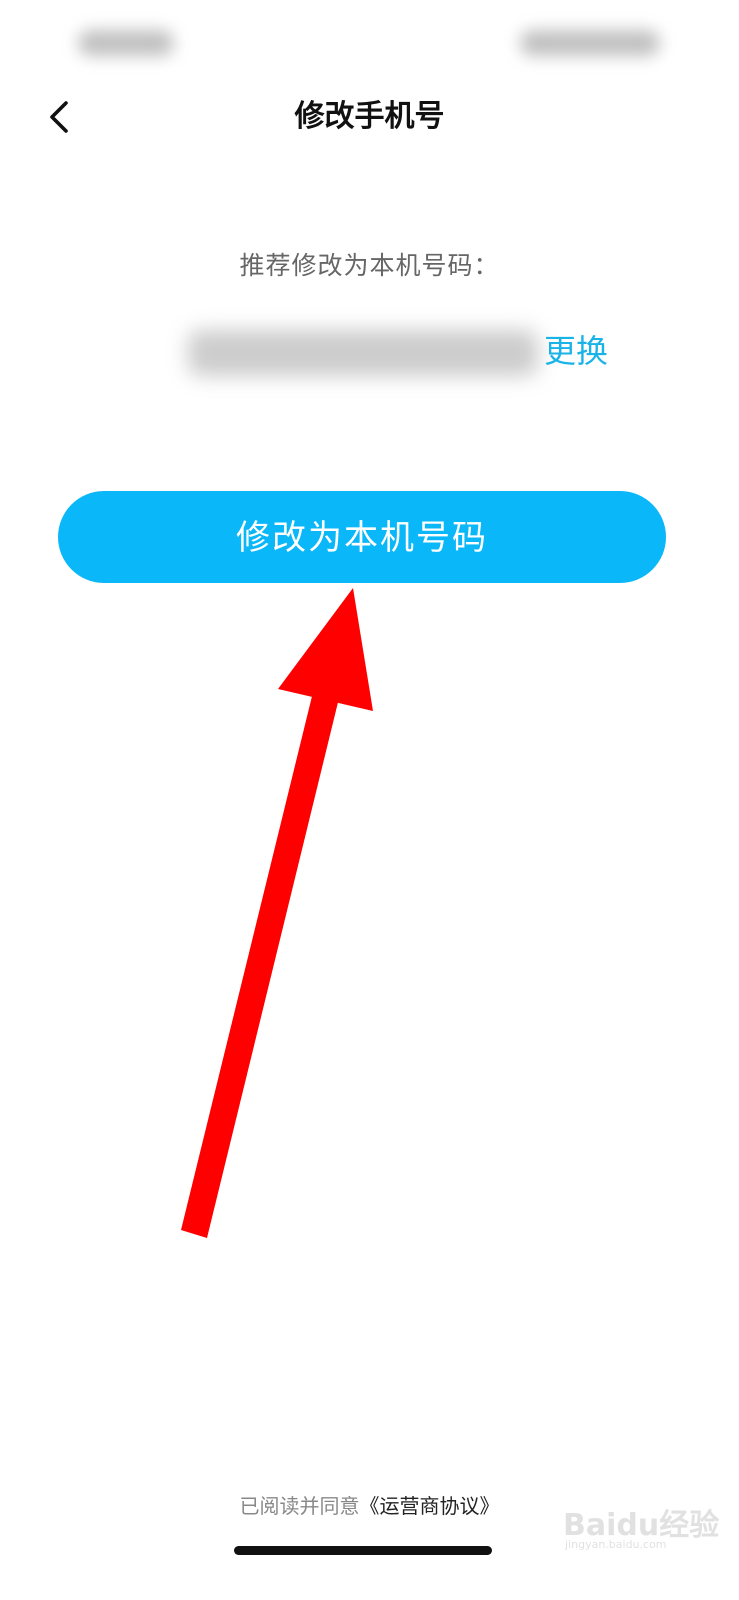  Describe the element at coordinates (616, 1544) in the screenshot. I see `watermark-sub: jingyan.baidu.com` at that location.